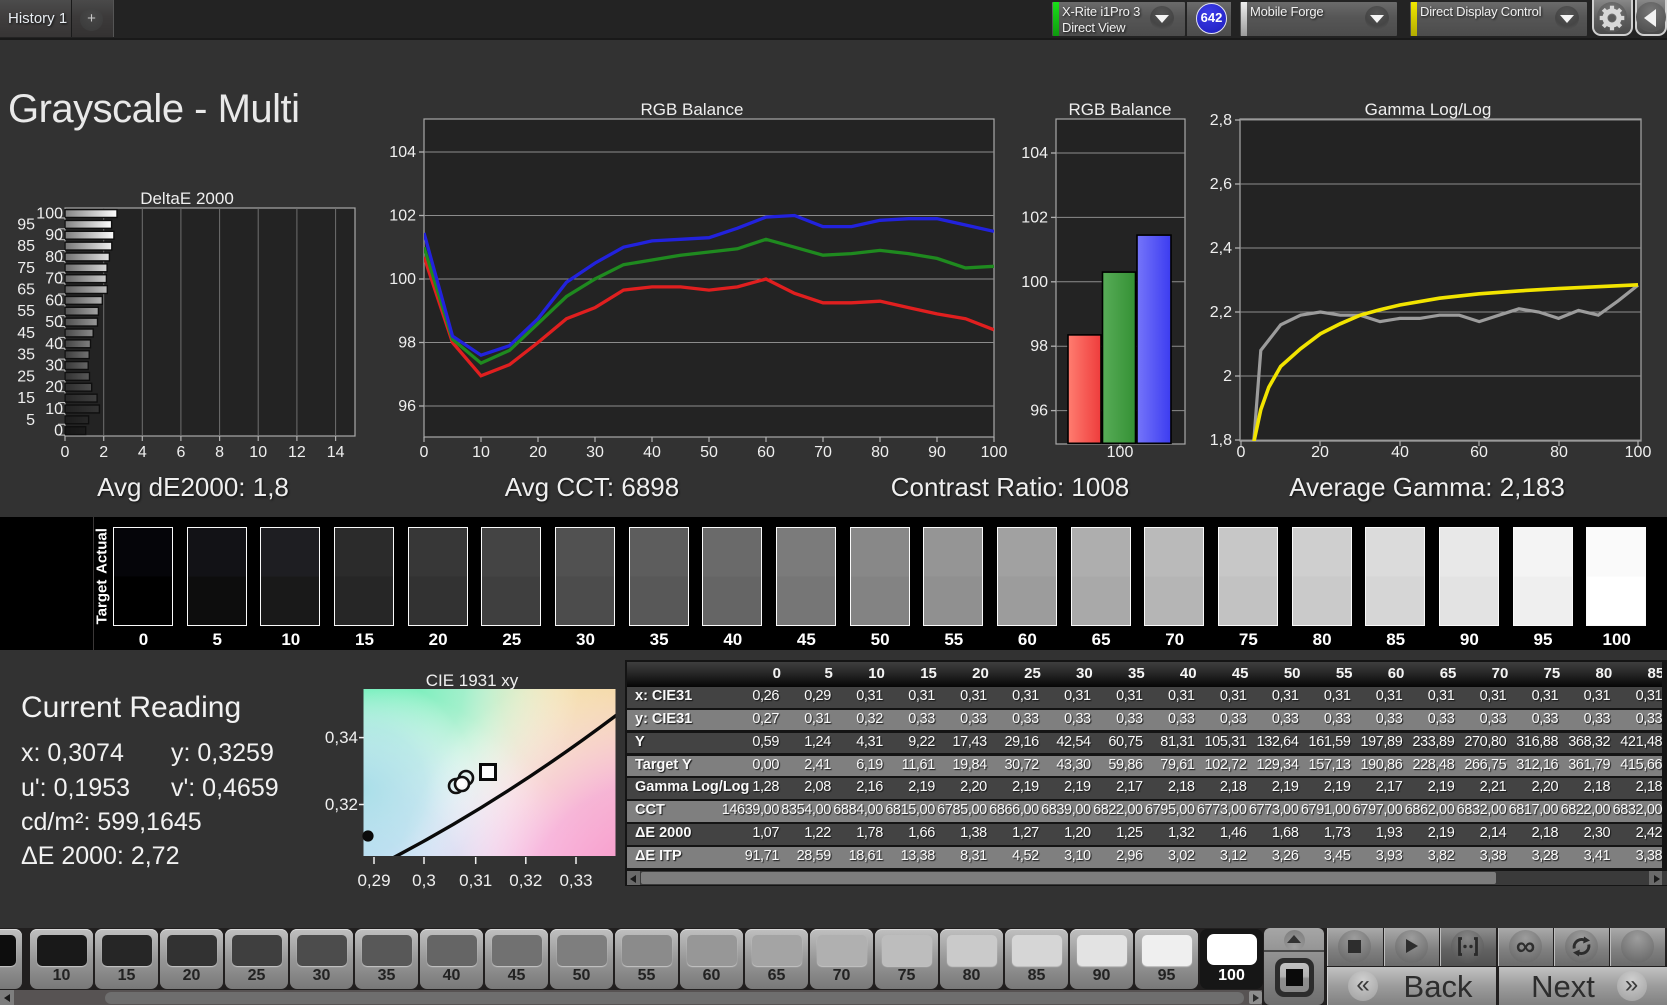 The height and width of the screenshot is (1005, 1667). What do you see at coordinates (26, 224) in the screenshot?
I see `svg-text: 95` at bounding box center [26, 224].